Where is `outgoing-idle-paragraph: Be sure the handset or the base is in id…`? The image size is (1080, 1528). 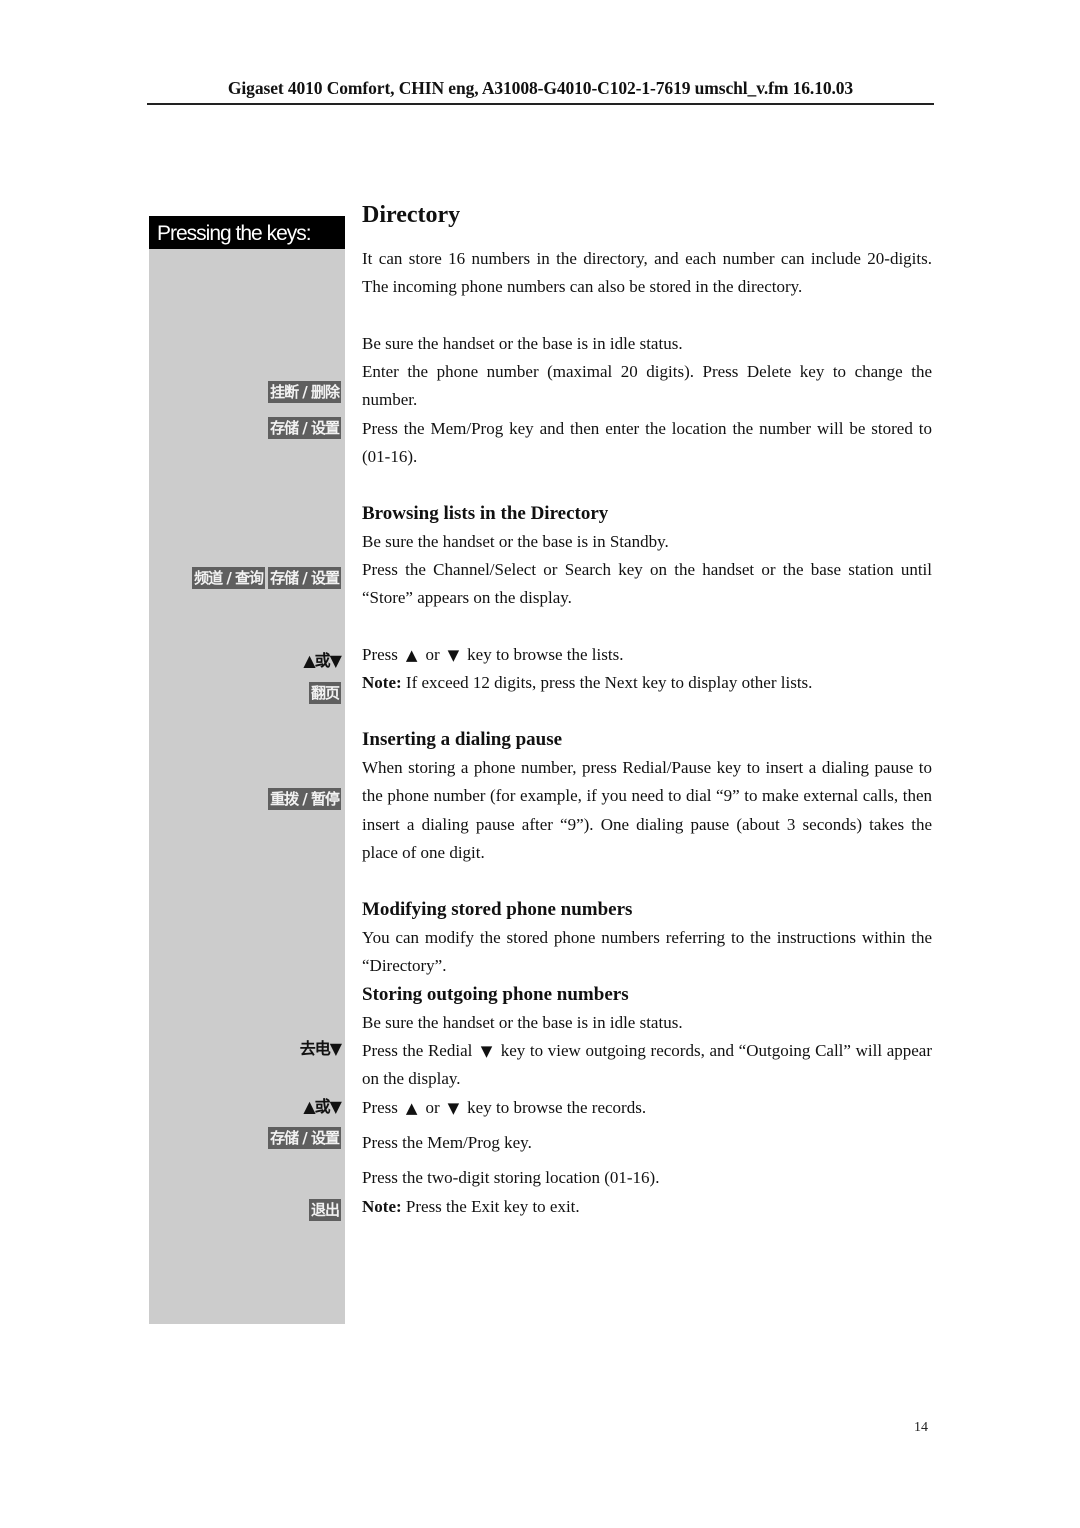 outgoing-idle-paragraph: Be sure the handset or the base is in id… is located at coordinates (522, 1022).